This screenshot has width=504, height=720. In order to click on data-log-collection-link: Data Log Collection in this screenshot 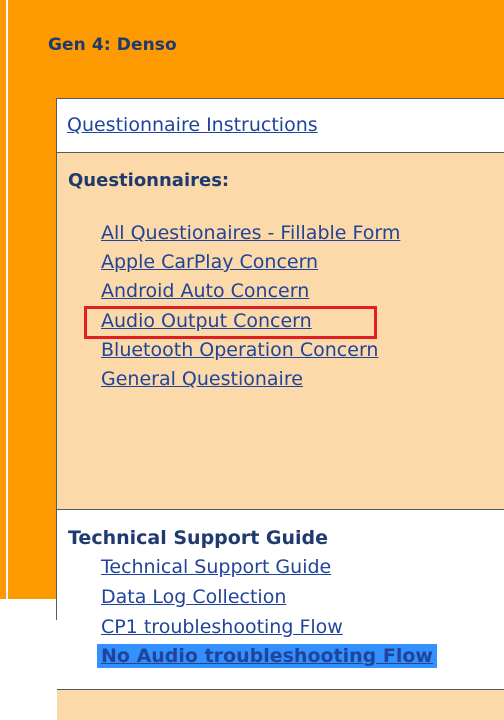, I will do `click(193, 597)`.